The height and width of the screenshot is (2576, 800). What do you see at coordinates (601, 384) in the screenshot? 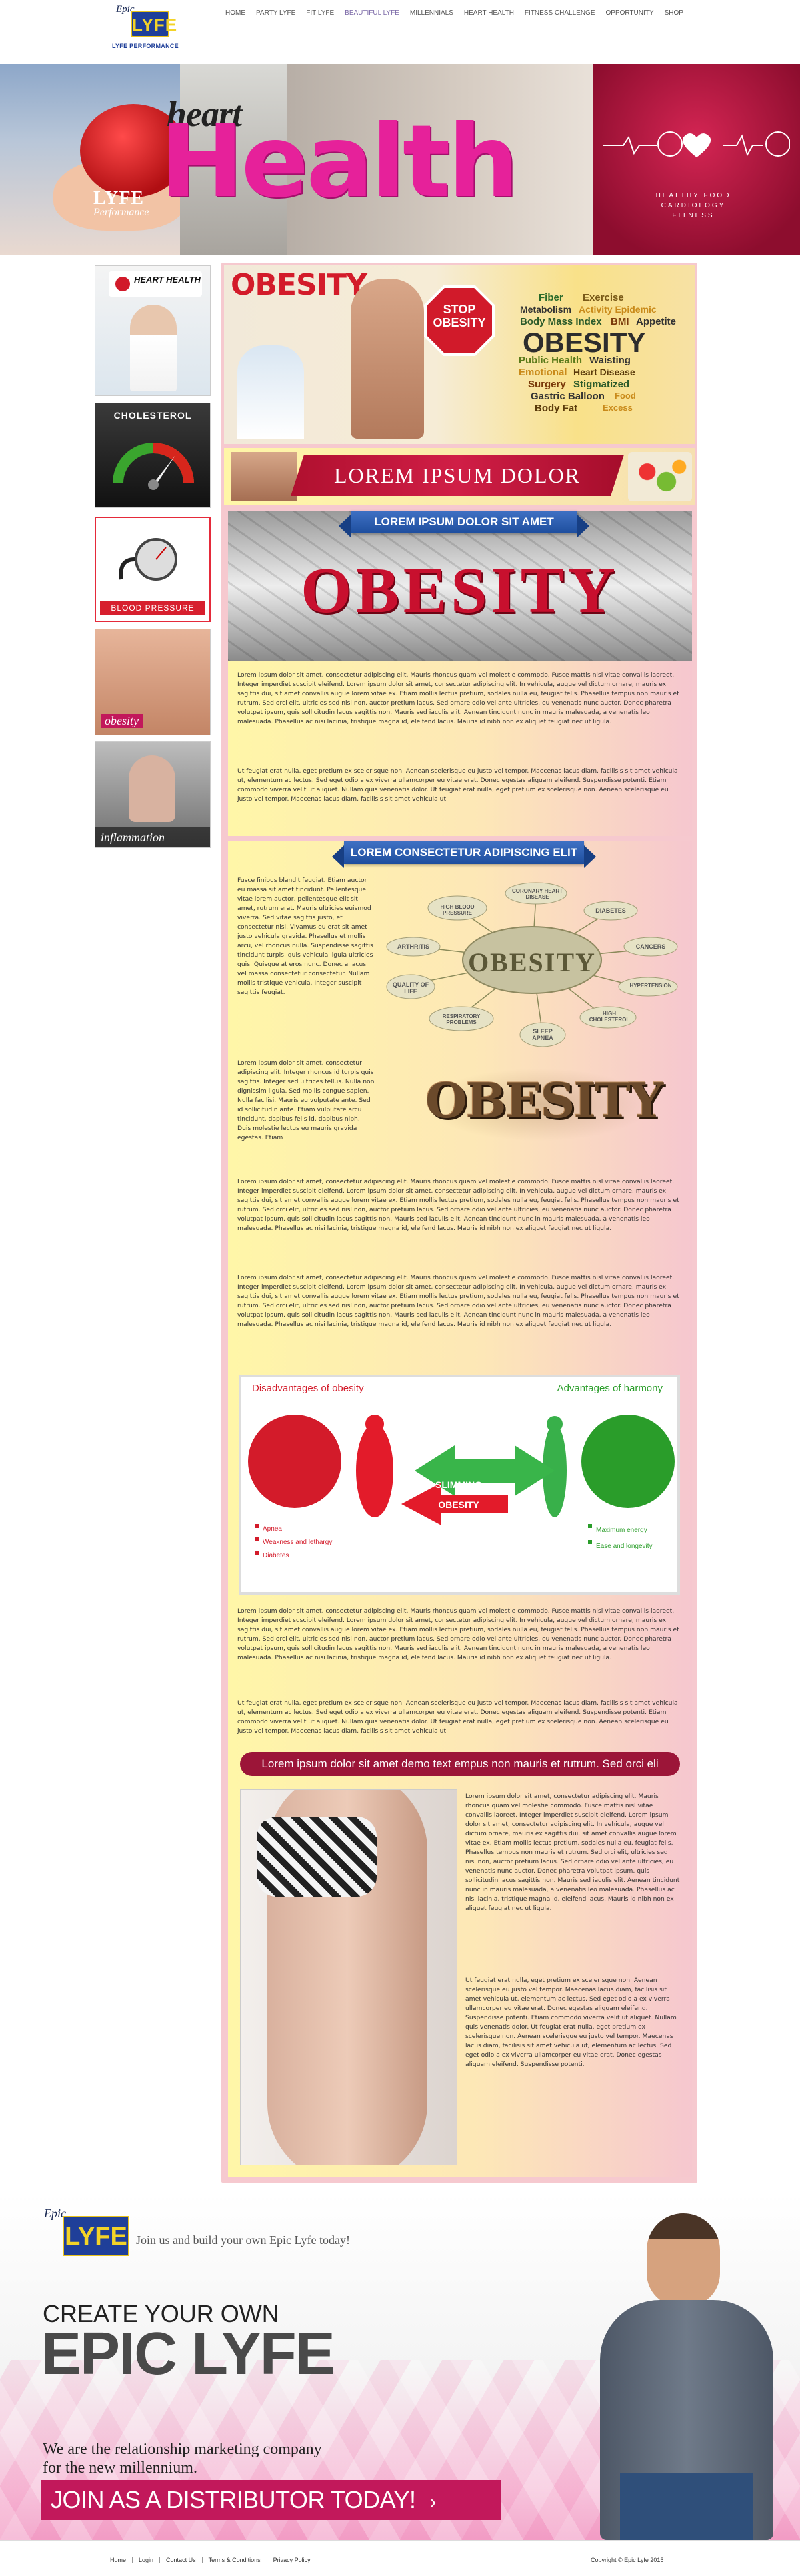
I see `cloud-word: Stigmatized` at bounding box center [601, 384].